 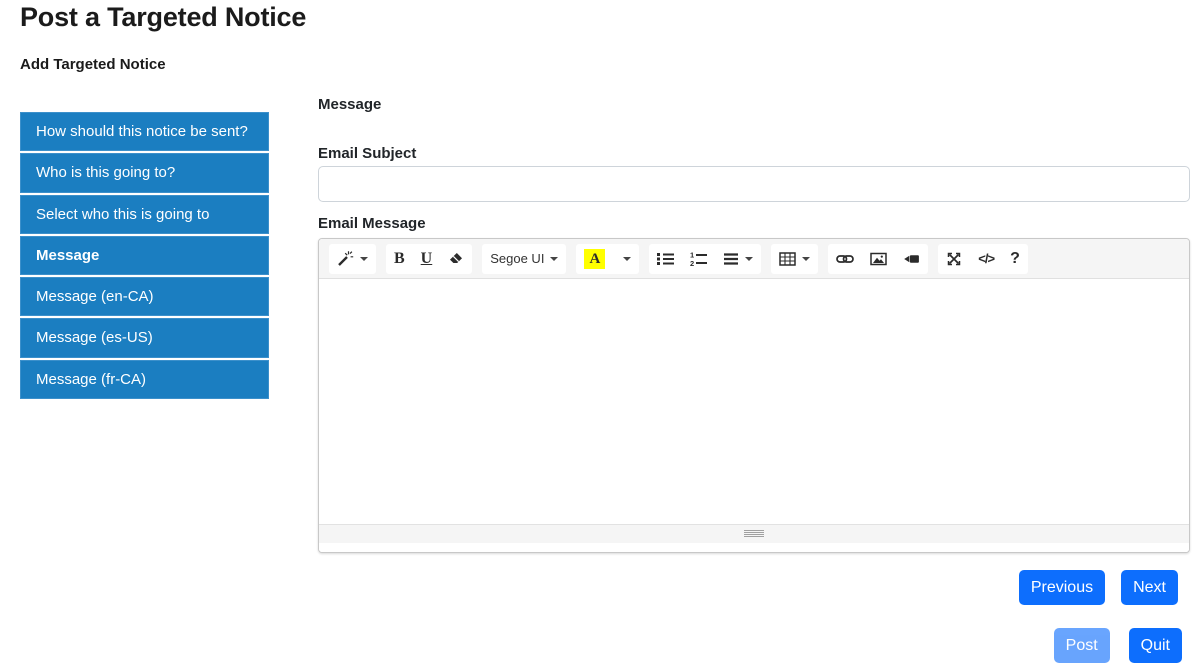 I want to click on resize-grip-icon, so click(x=754, y=534).